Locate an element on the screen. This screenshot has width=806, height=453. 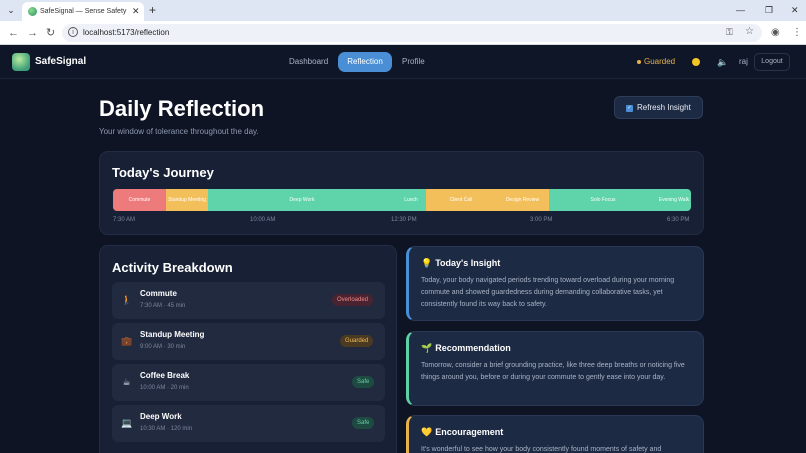
recommendation-title: Recommendation is located at coordinates (473, 348).